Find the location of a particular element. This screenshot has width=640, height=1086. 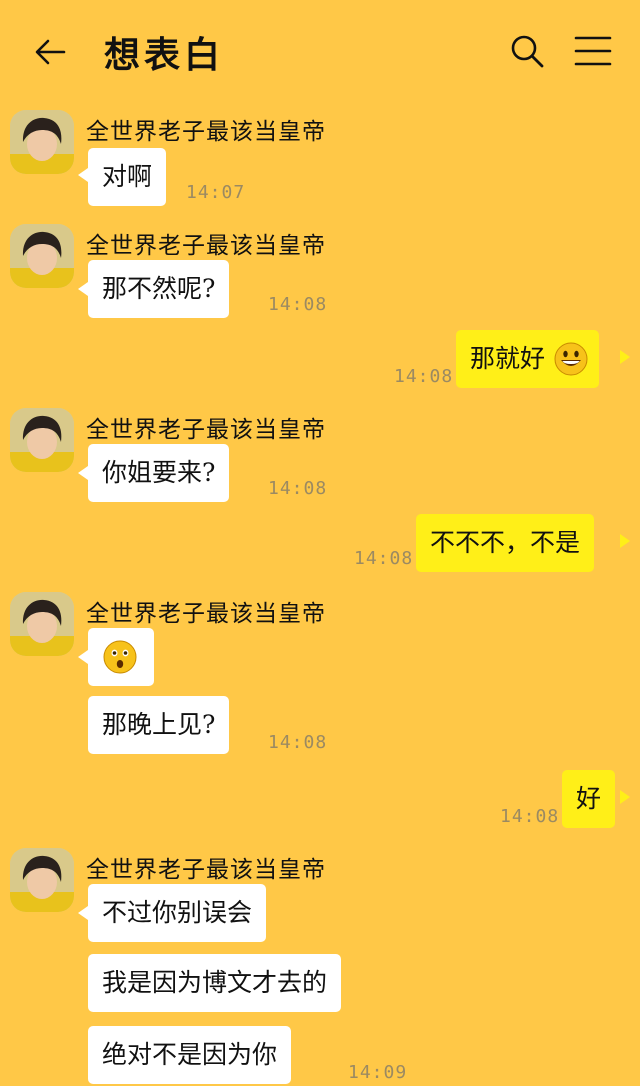

message-bubble: 那晚上见? is located at coordinates (159, 725).